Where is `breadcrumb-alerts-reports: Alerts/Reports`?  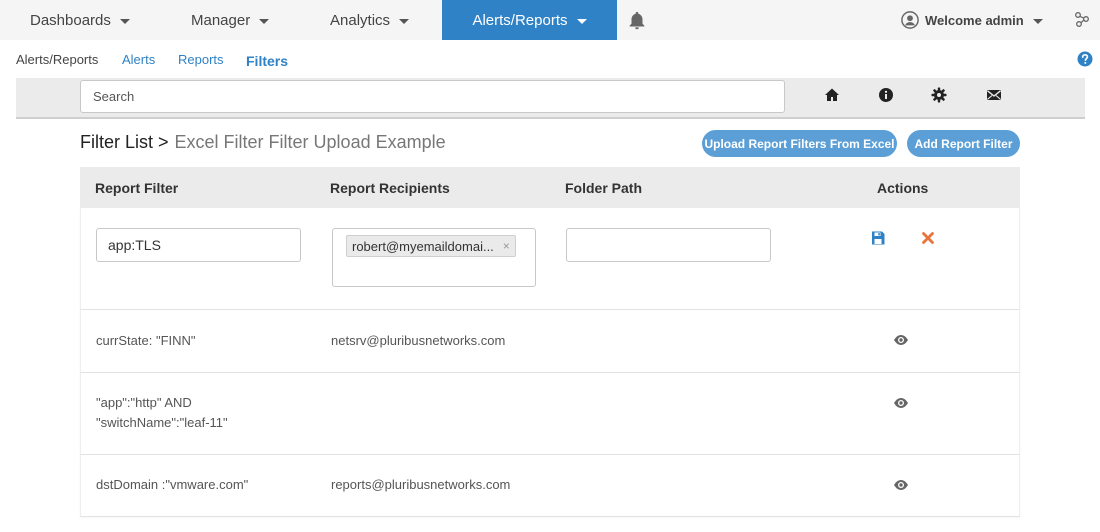 breadcrumb-alerts-reports: Alerts/Reports is located at coordinates (57, 59).